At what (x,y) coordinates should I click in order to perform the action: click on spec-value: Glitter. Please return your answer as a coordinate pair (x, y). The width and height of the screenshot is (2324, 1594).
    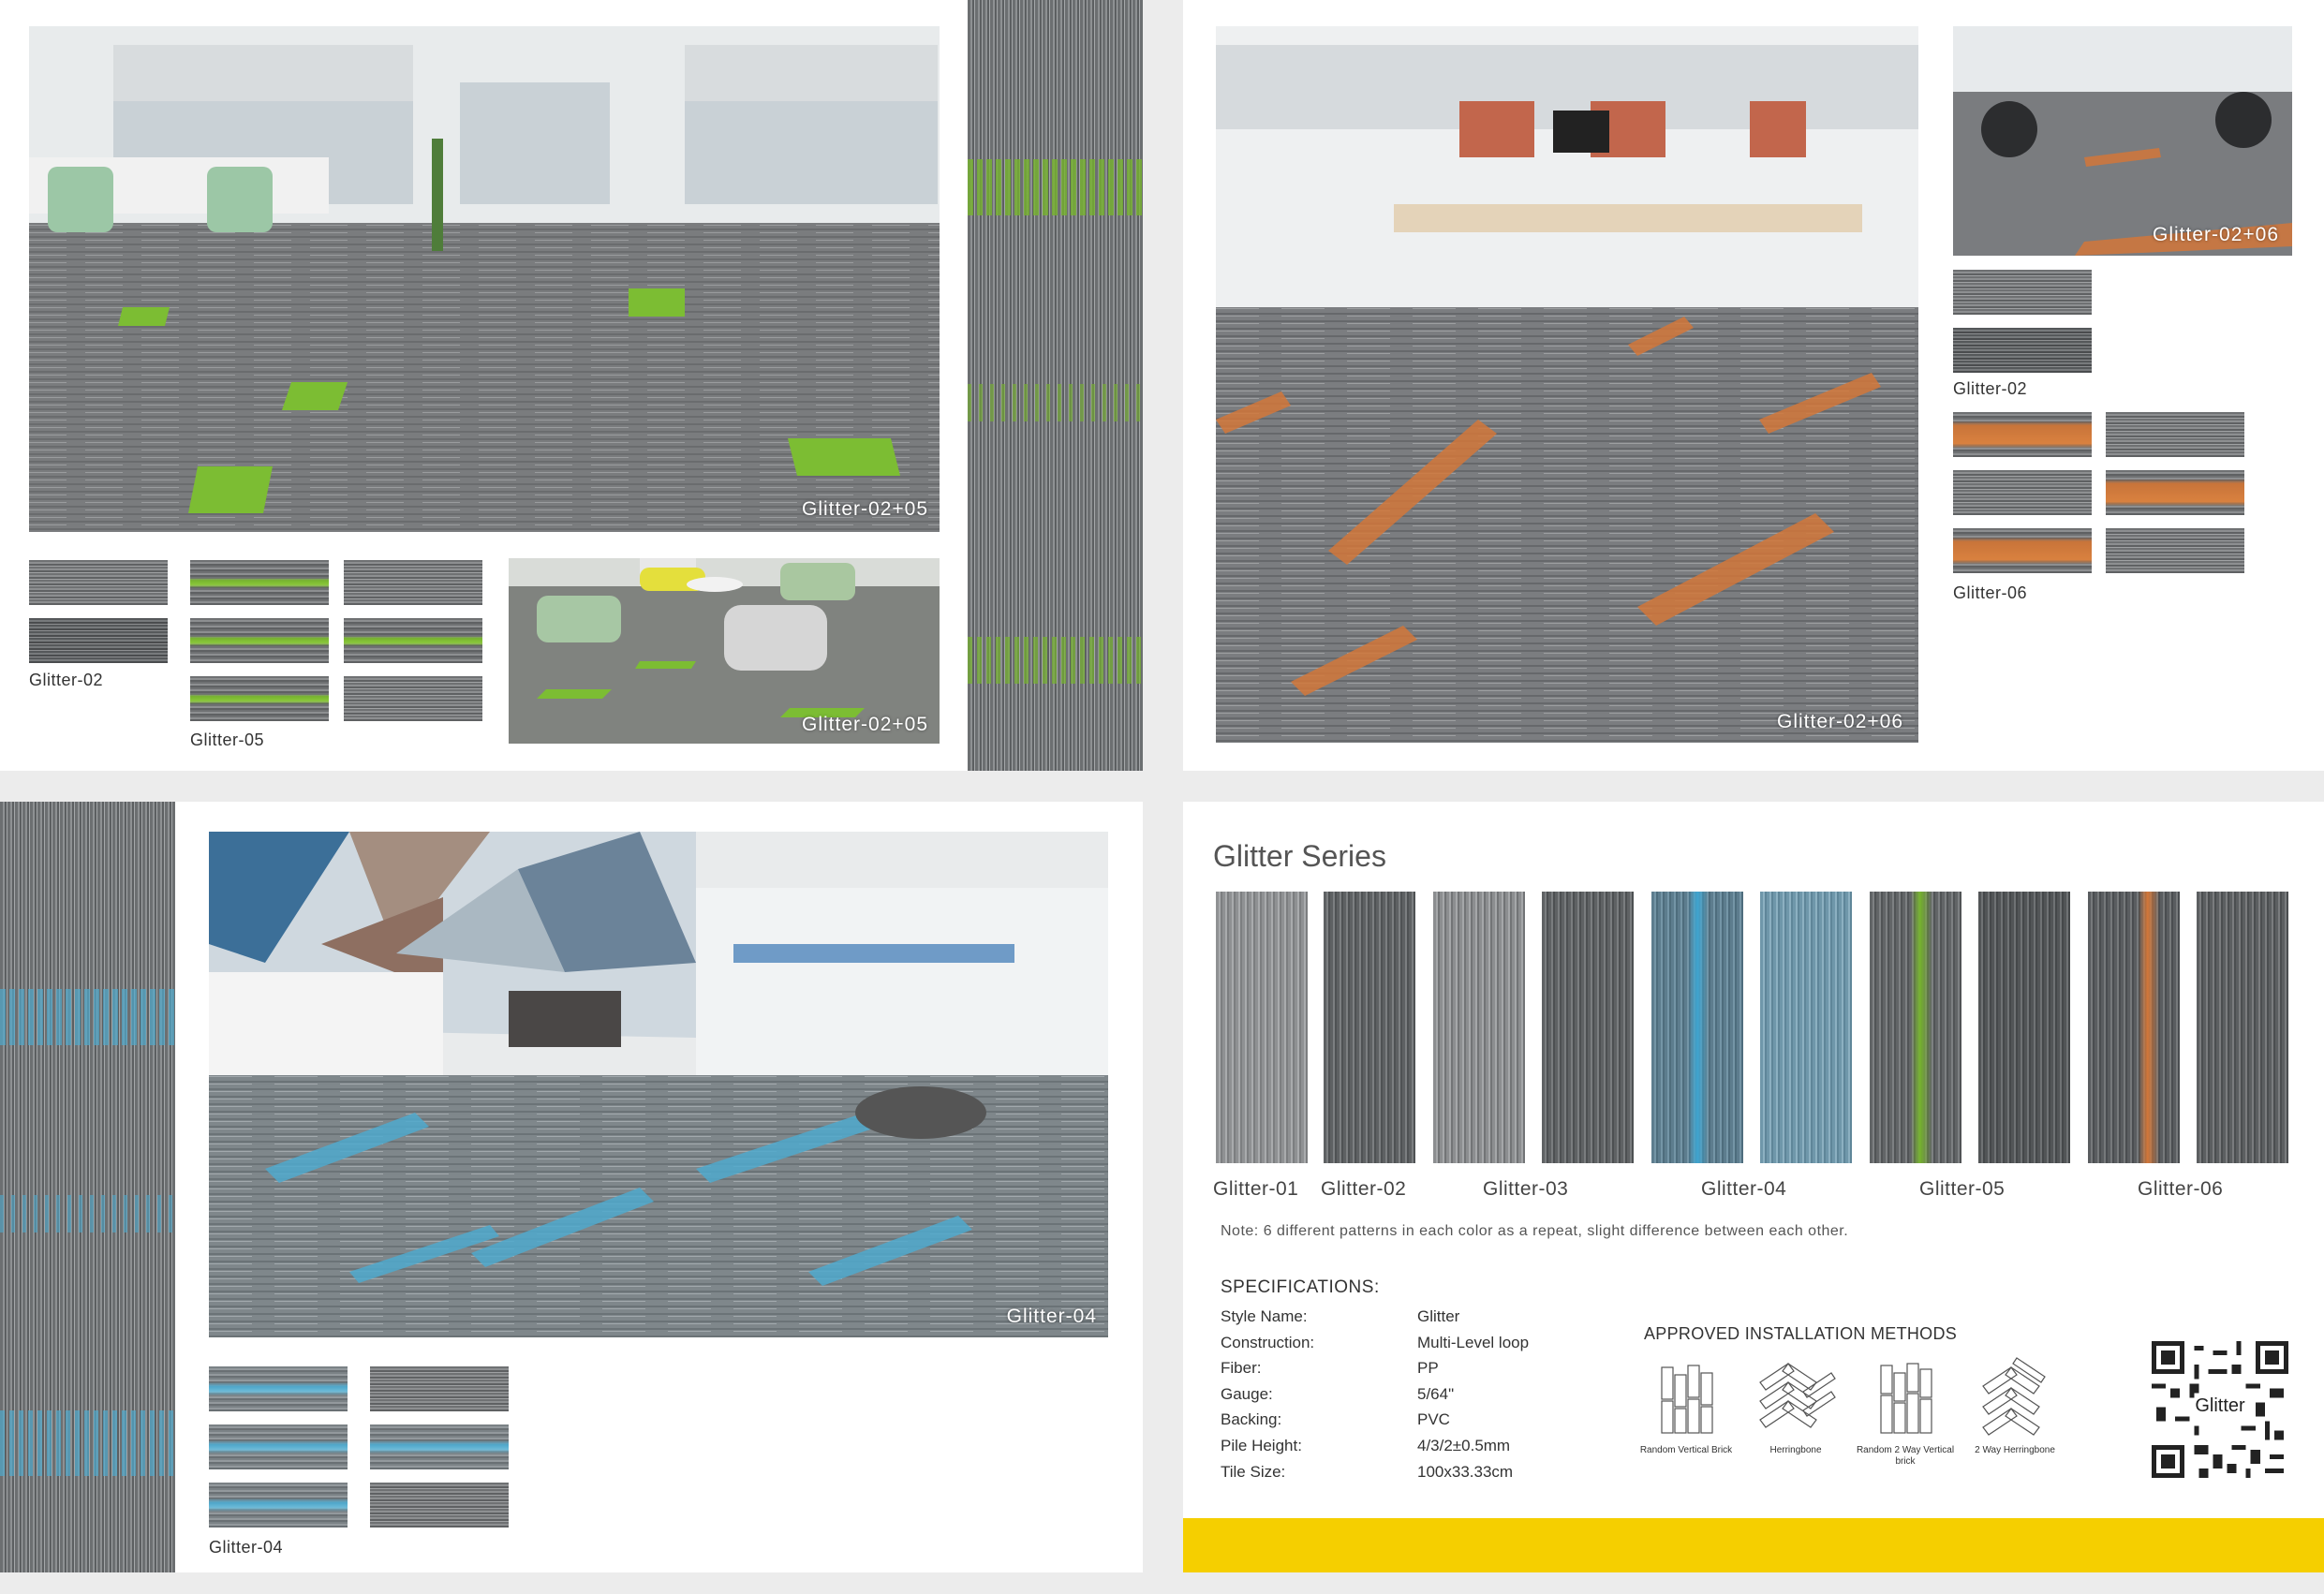
    Looking at the image, I should click on (1439, 1316).